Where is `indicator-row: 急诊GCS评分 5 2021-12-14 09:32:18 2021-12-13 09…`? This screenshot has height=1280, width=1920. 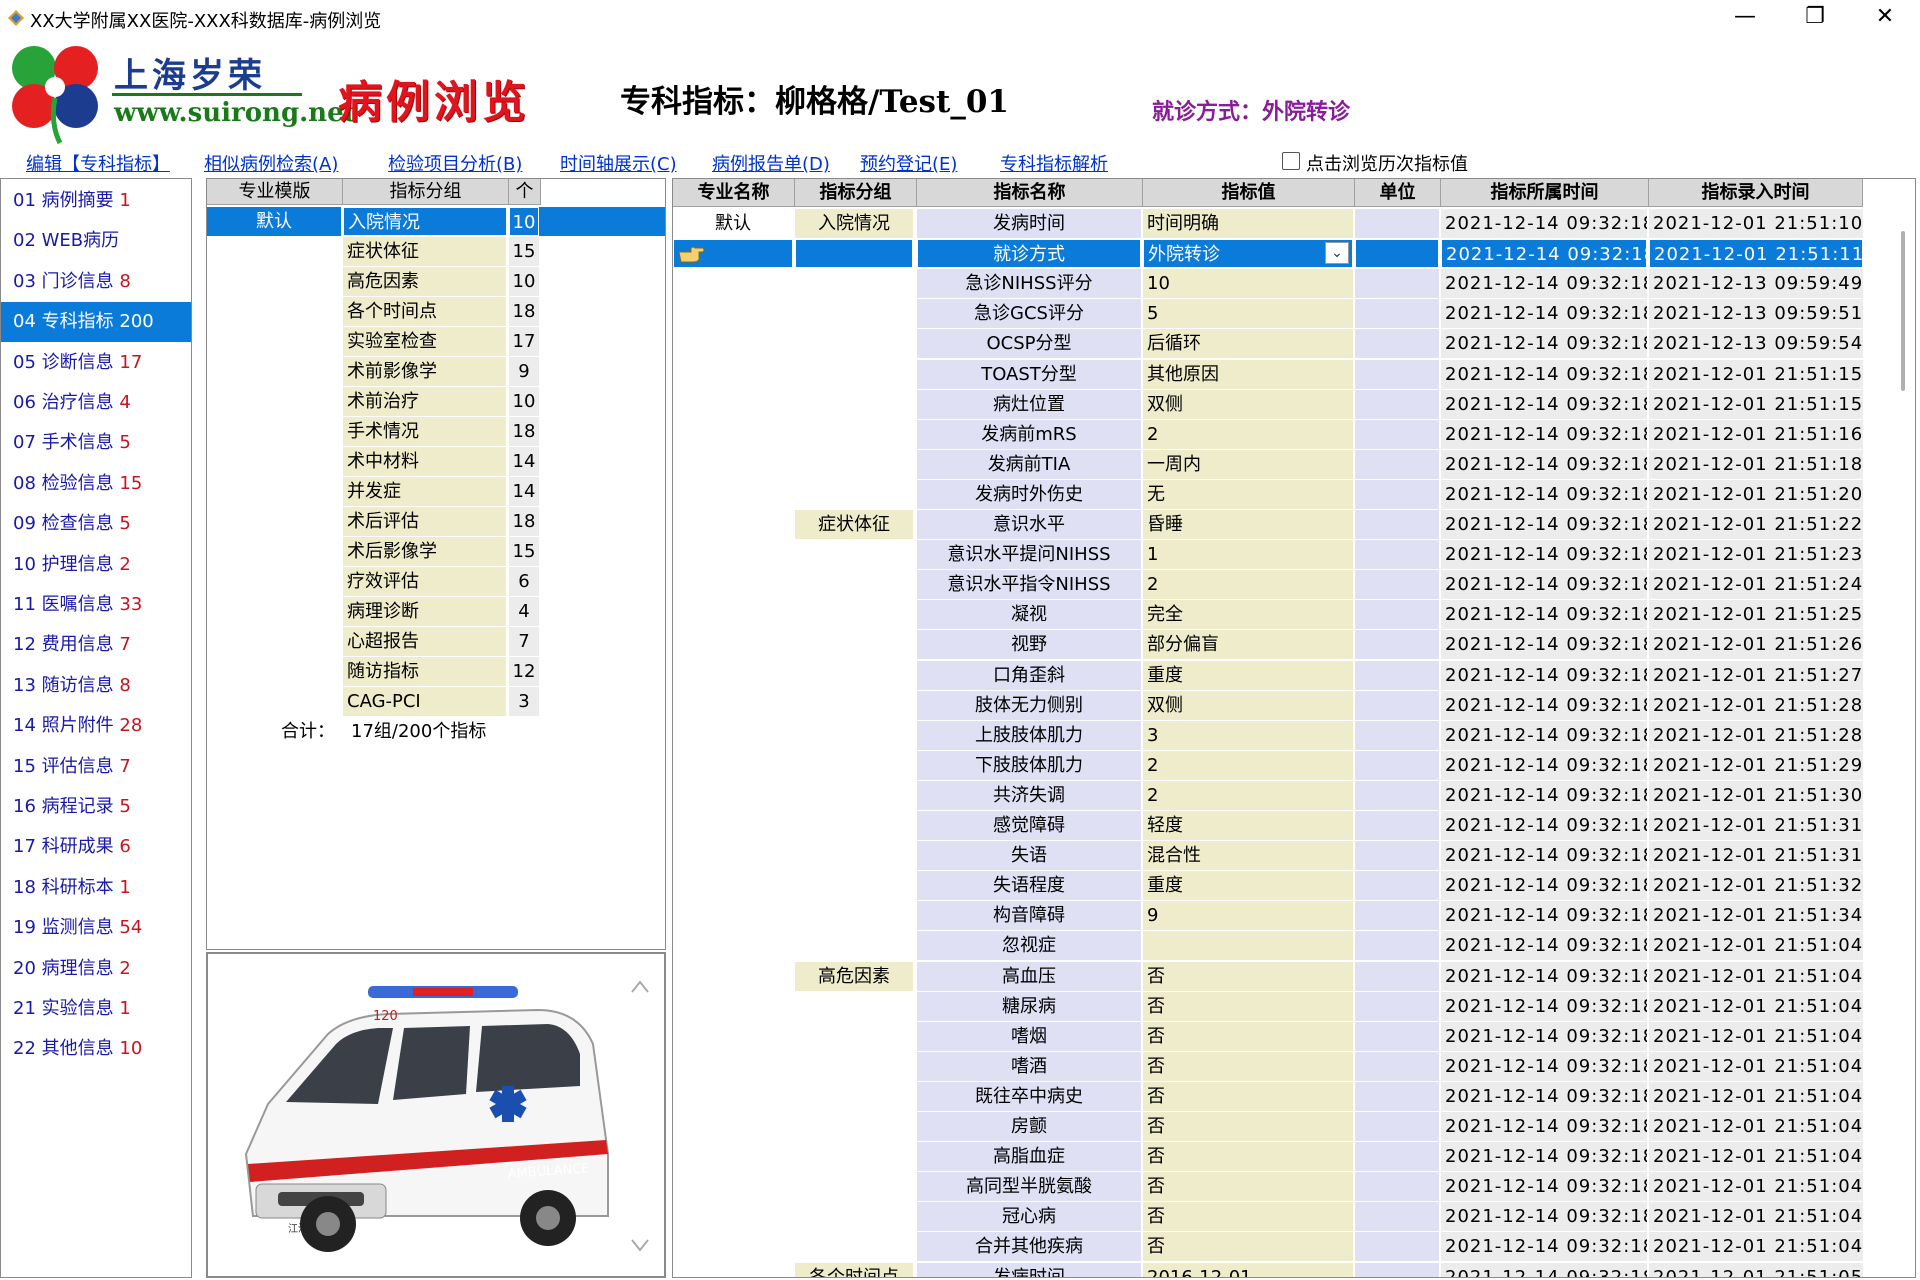
indicator-row: 急诊GCS评分 5 2021-12-14 09:32:18 2021-12-13 09… is located at coordinates (1283, 314).